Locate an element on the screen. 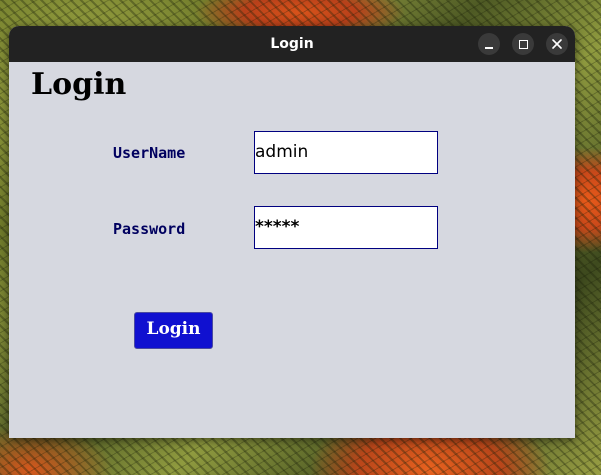 The image size is (601, 475). login-button: Login is located at coordinates (173, 330).